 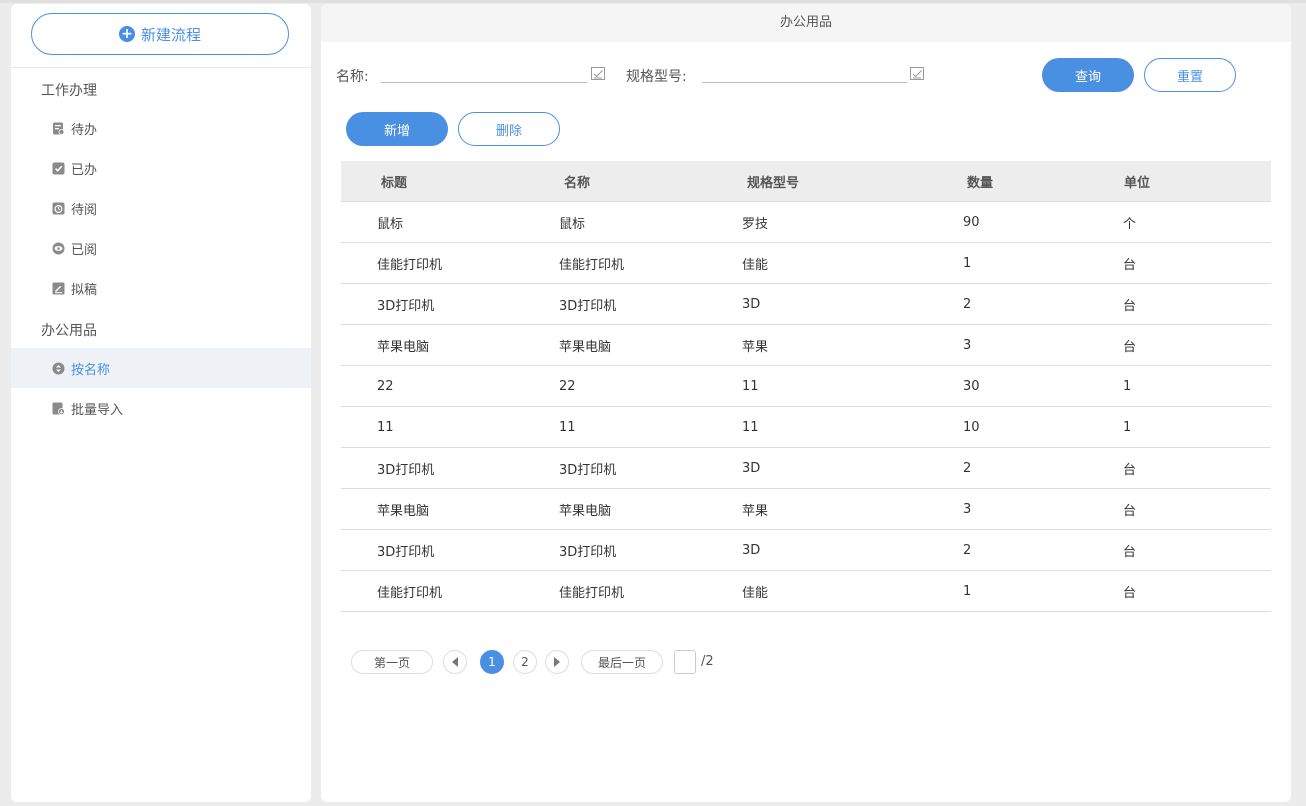 I want to click on sidebar-item-draft: 拟稿, so click(x=161, y=288).